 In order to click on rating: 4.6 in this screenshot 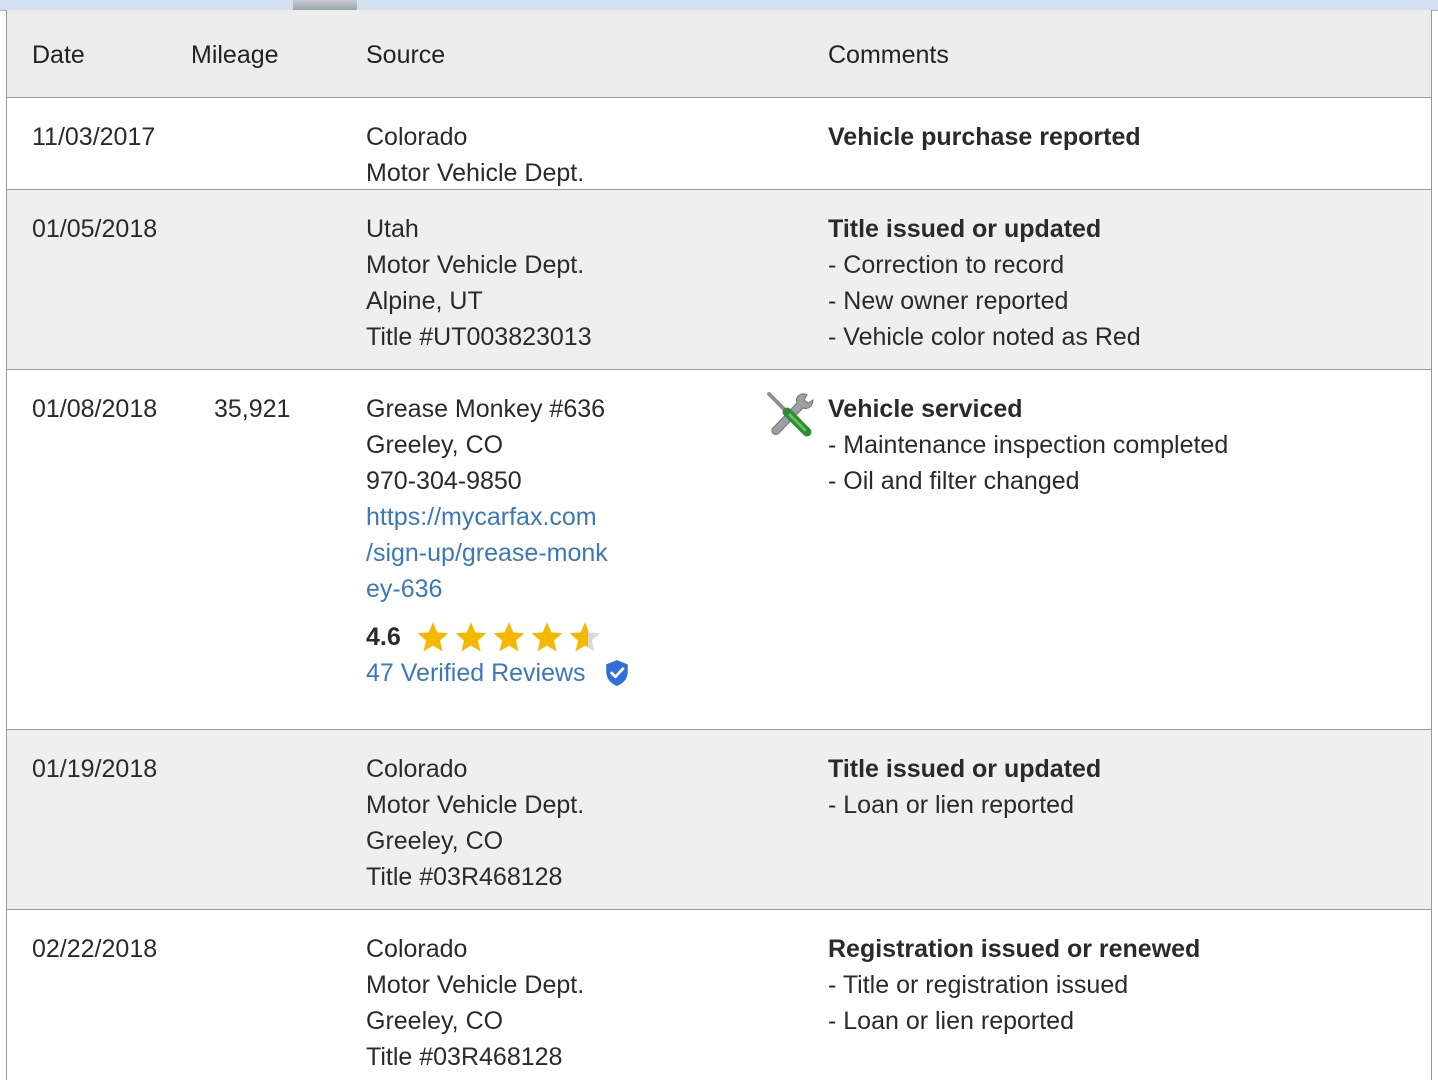, I will do `click(526, 637)`.